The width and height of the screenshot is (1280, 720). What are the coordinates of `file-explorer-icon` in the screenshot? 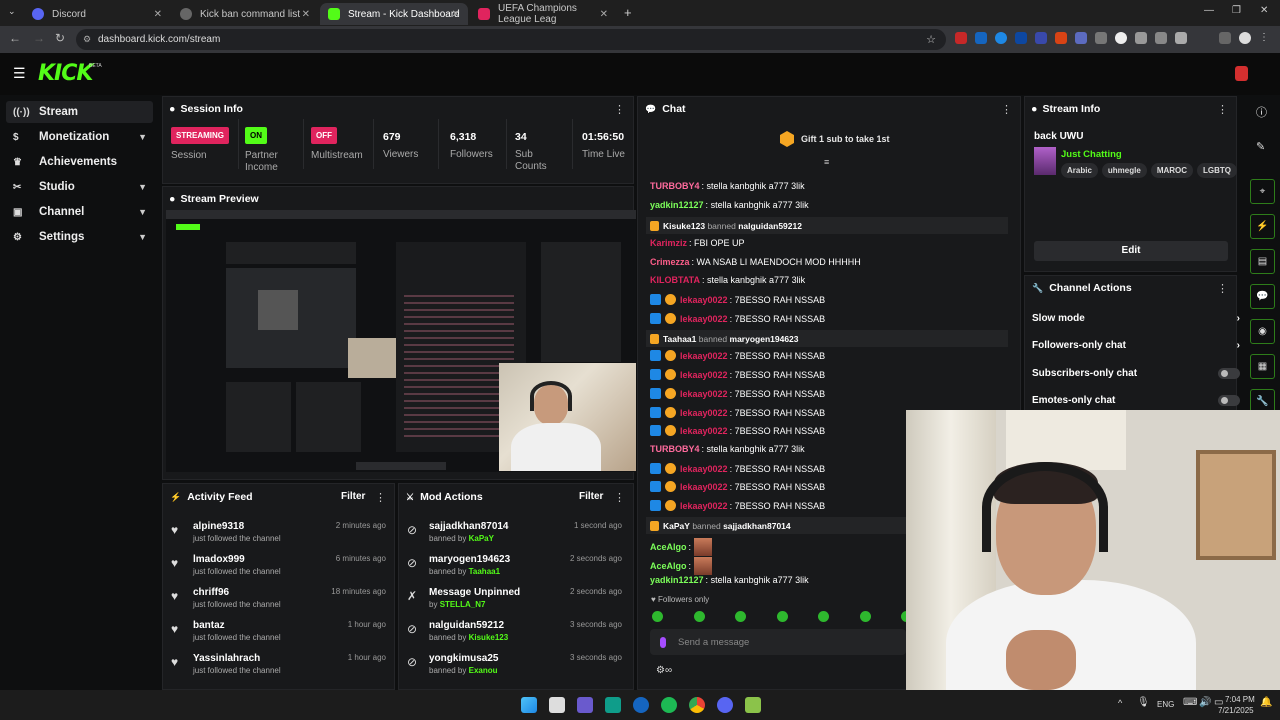 It's located at (557, 705).